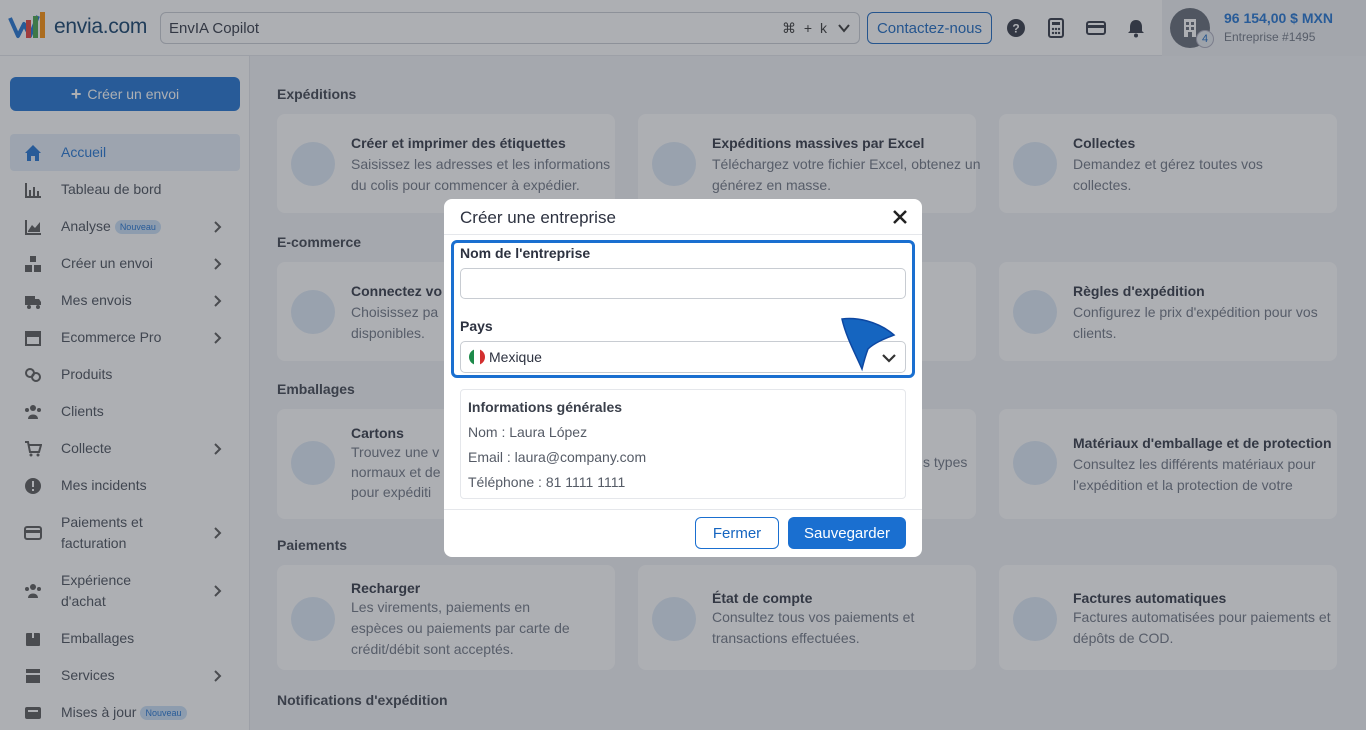 The height and width of the screenshot is (730, 1366). What do you see at coordinates (683, 283) in the screenshot?
I see `company-name-input` at bounding box center [683, 283].